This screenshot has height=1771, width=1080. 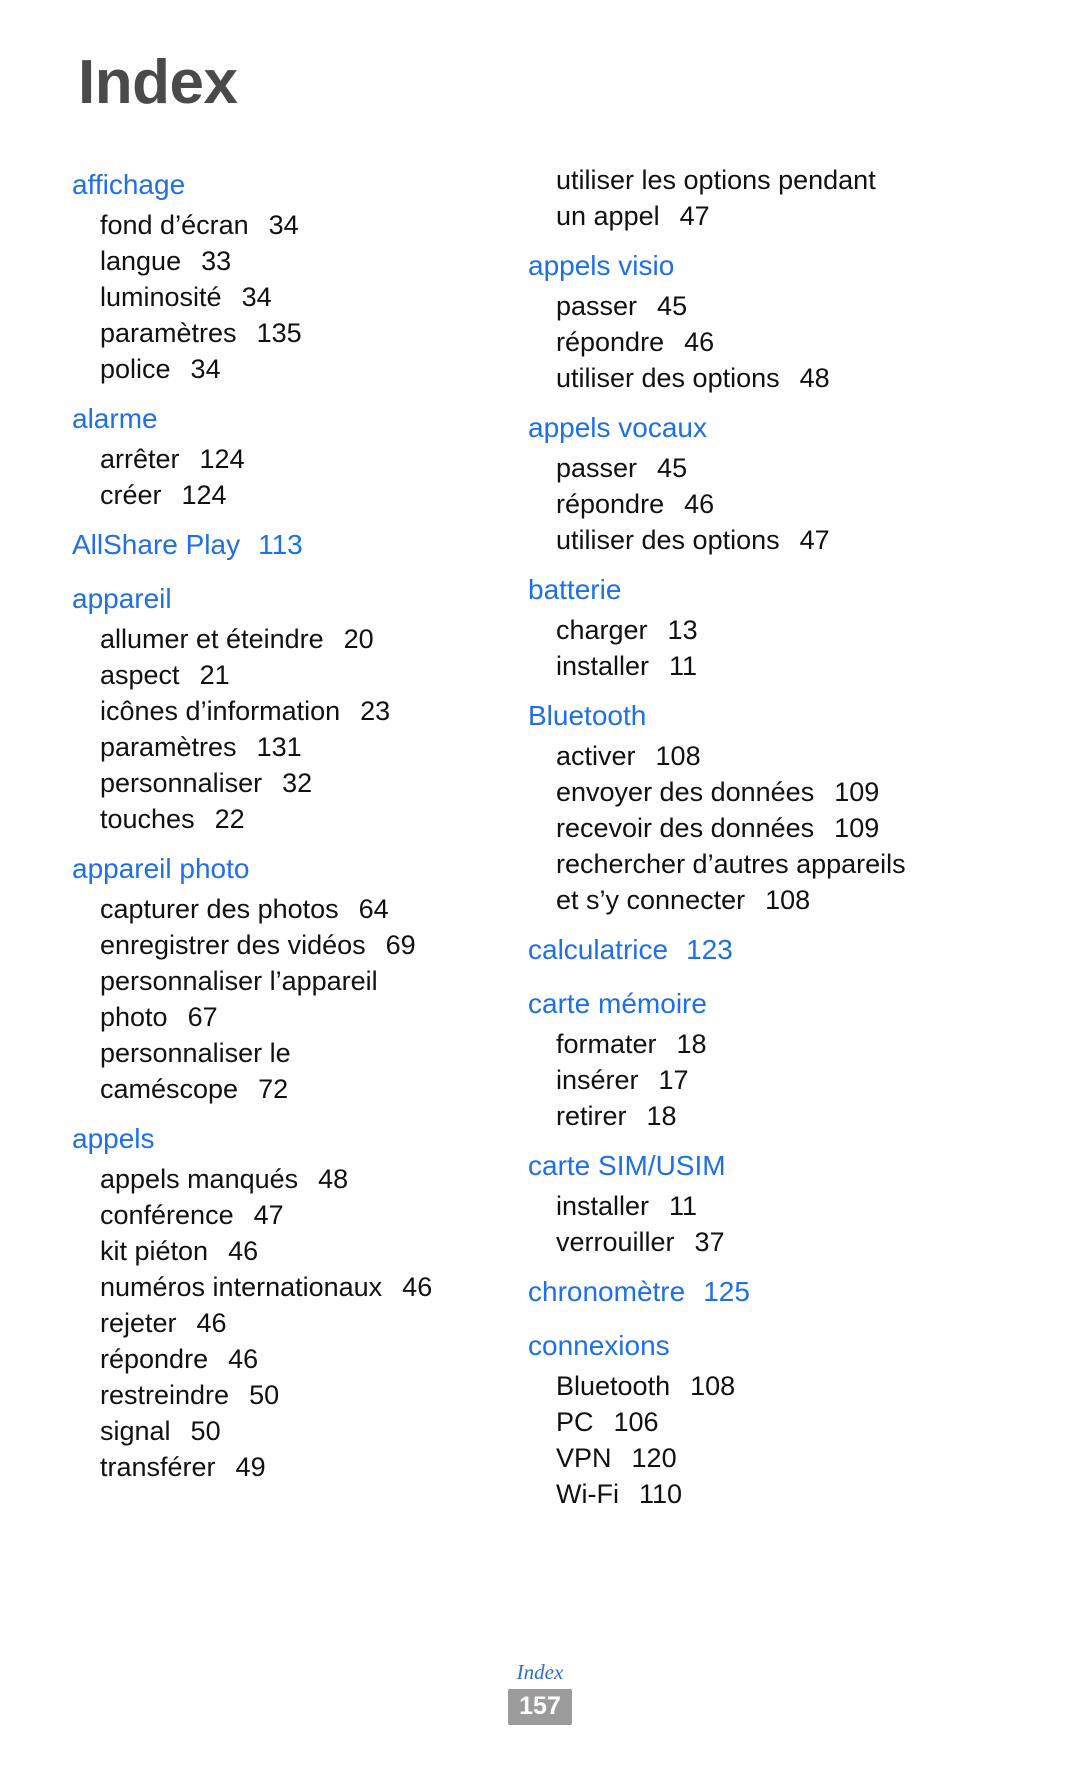 I want to click on index-heading: carte SIM/USIM, so click(x=794, y=1165).